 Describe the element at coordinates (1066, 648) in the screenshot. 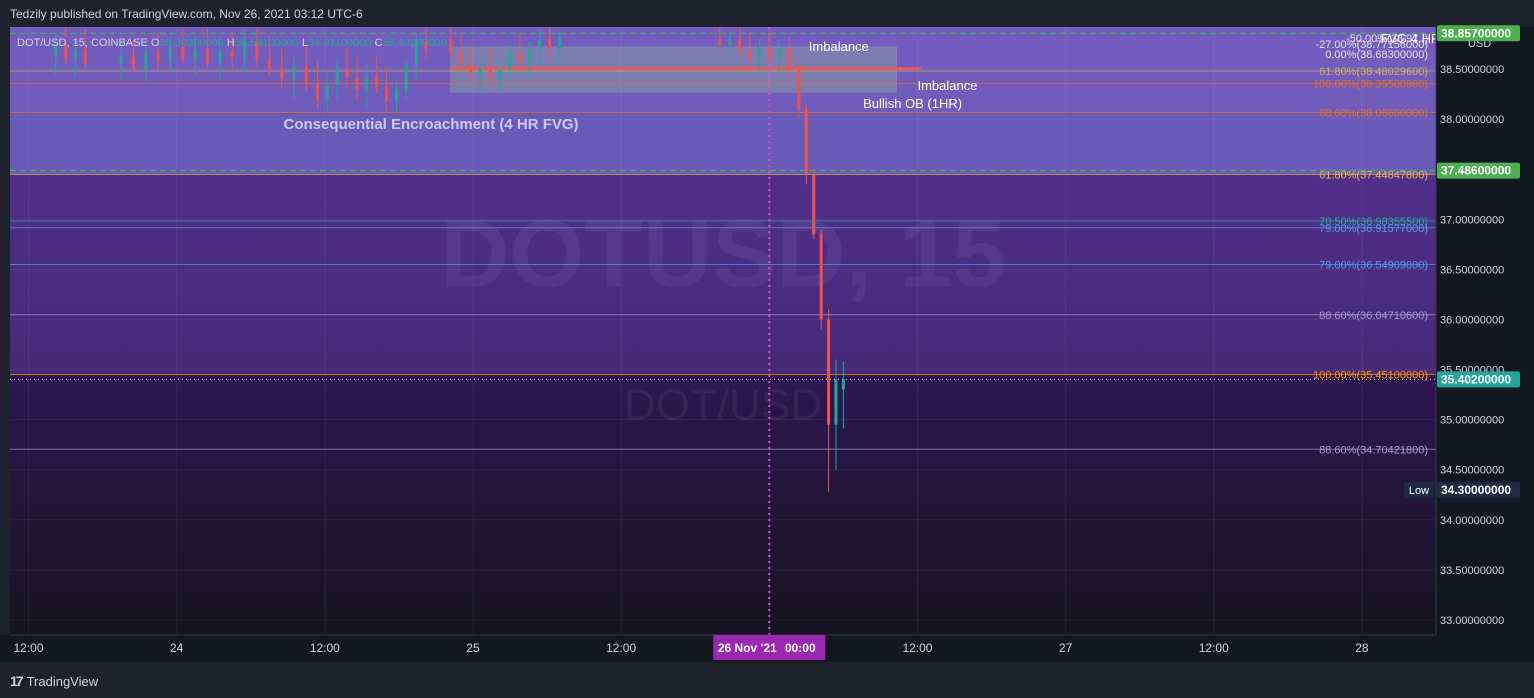

I see `time-tick-7: 27` at that location.